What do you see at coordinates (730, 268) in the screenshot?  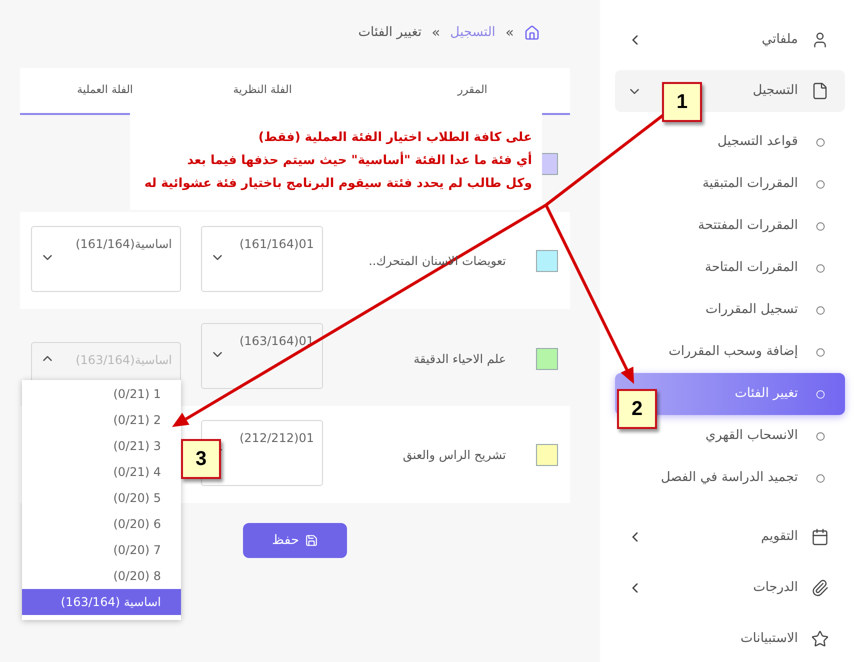 I see `submenu-item: المقررات المتاحة` at bounding box center [730, 268].